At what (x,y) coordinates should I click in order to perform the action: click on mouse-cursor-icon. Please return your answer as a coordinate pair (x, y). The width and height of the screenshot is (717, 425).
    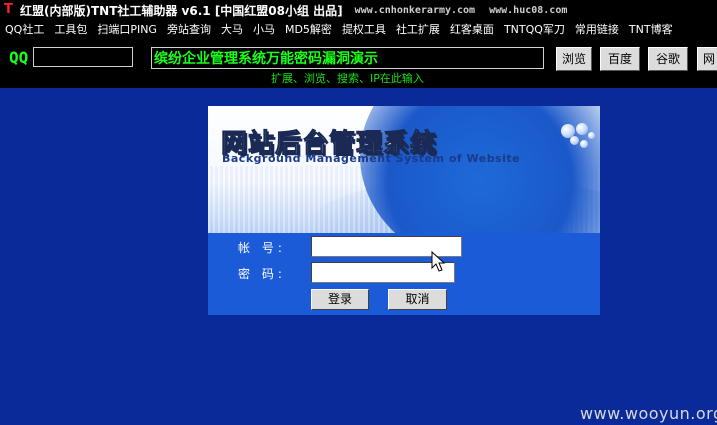
    Looking at the image, I should click on (438, 261).